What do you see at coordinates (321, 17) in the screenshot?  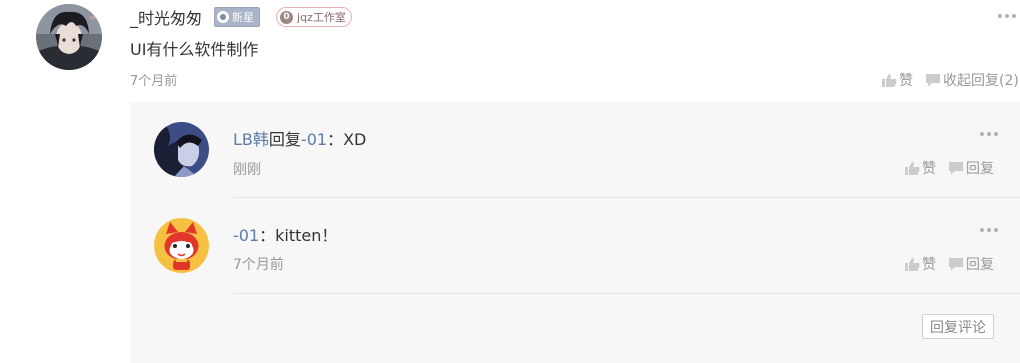 I see `studio-label: jqz工作室` at bounding box center [321, 17].